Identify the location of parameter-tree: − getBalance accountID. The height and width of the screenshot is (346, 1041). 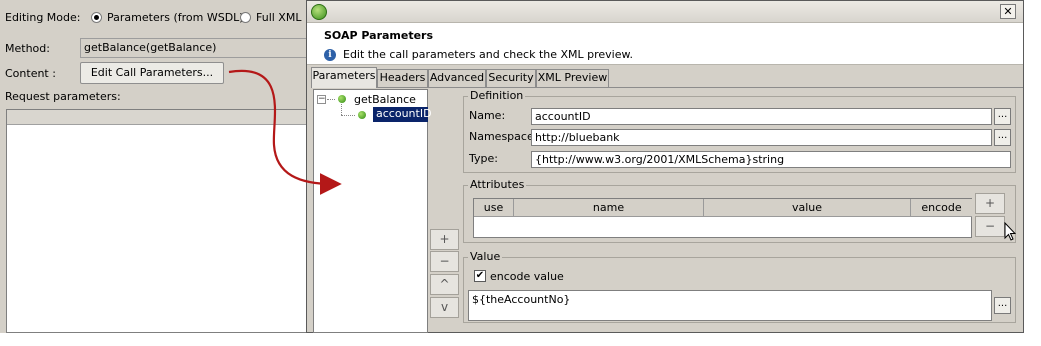
(372, 211).